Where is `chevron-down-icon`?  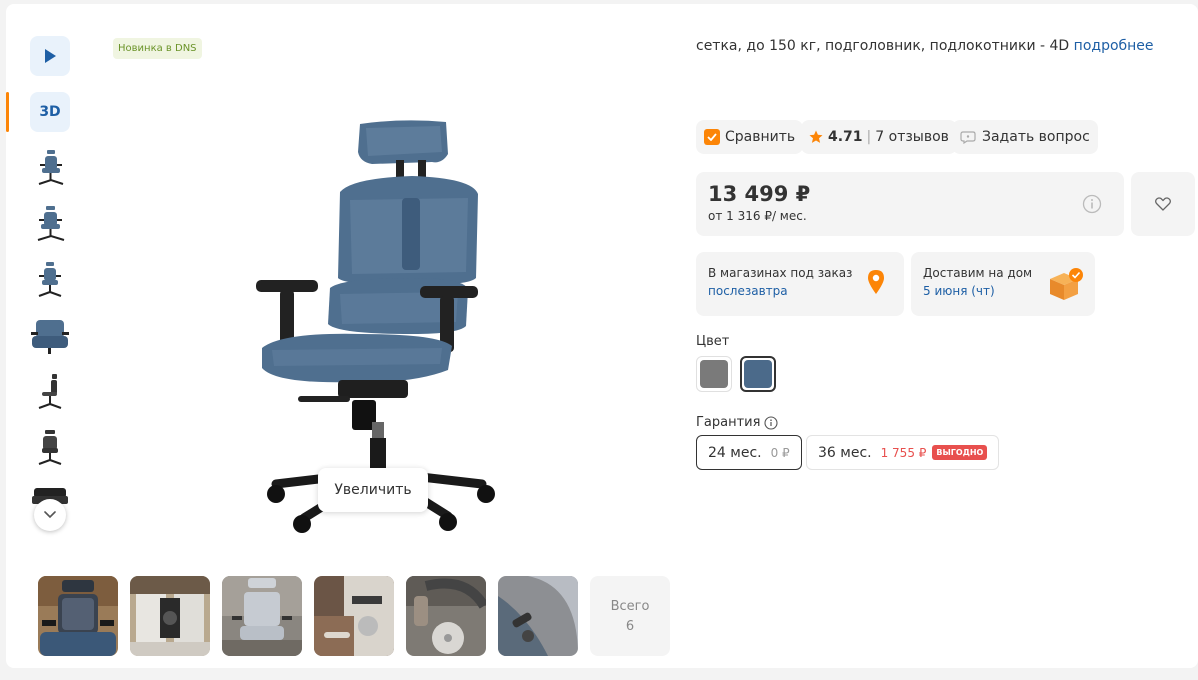
chevron-down-icon is located at coordinates (50, 515).